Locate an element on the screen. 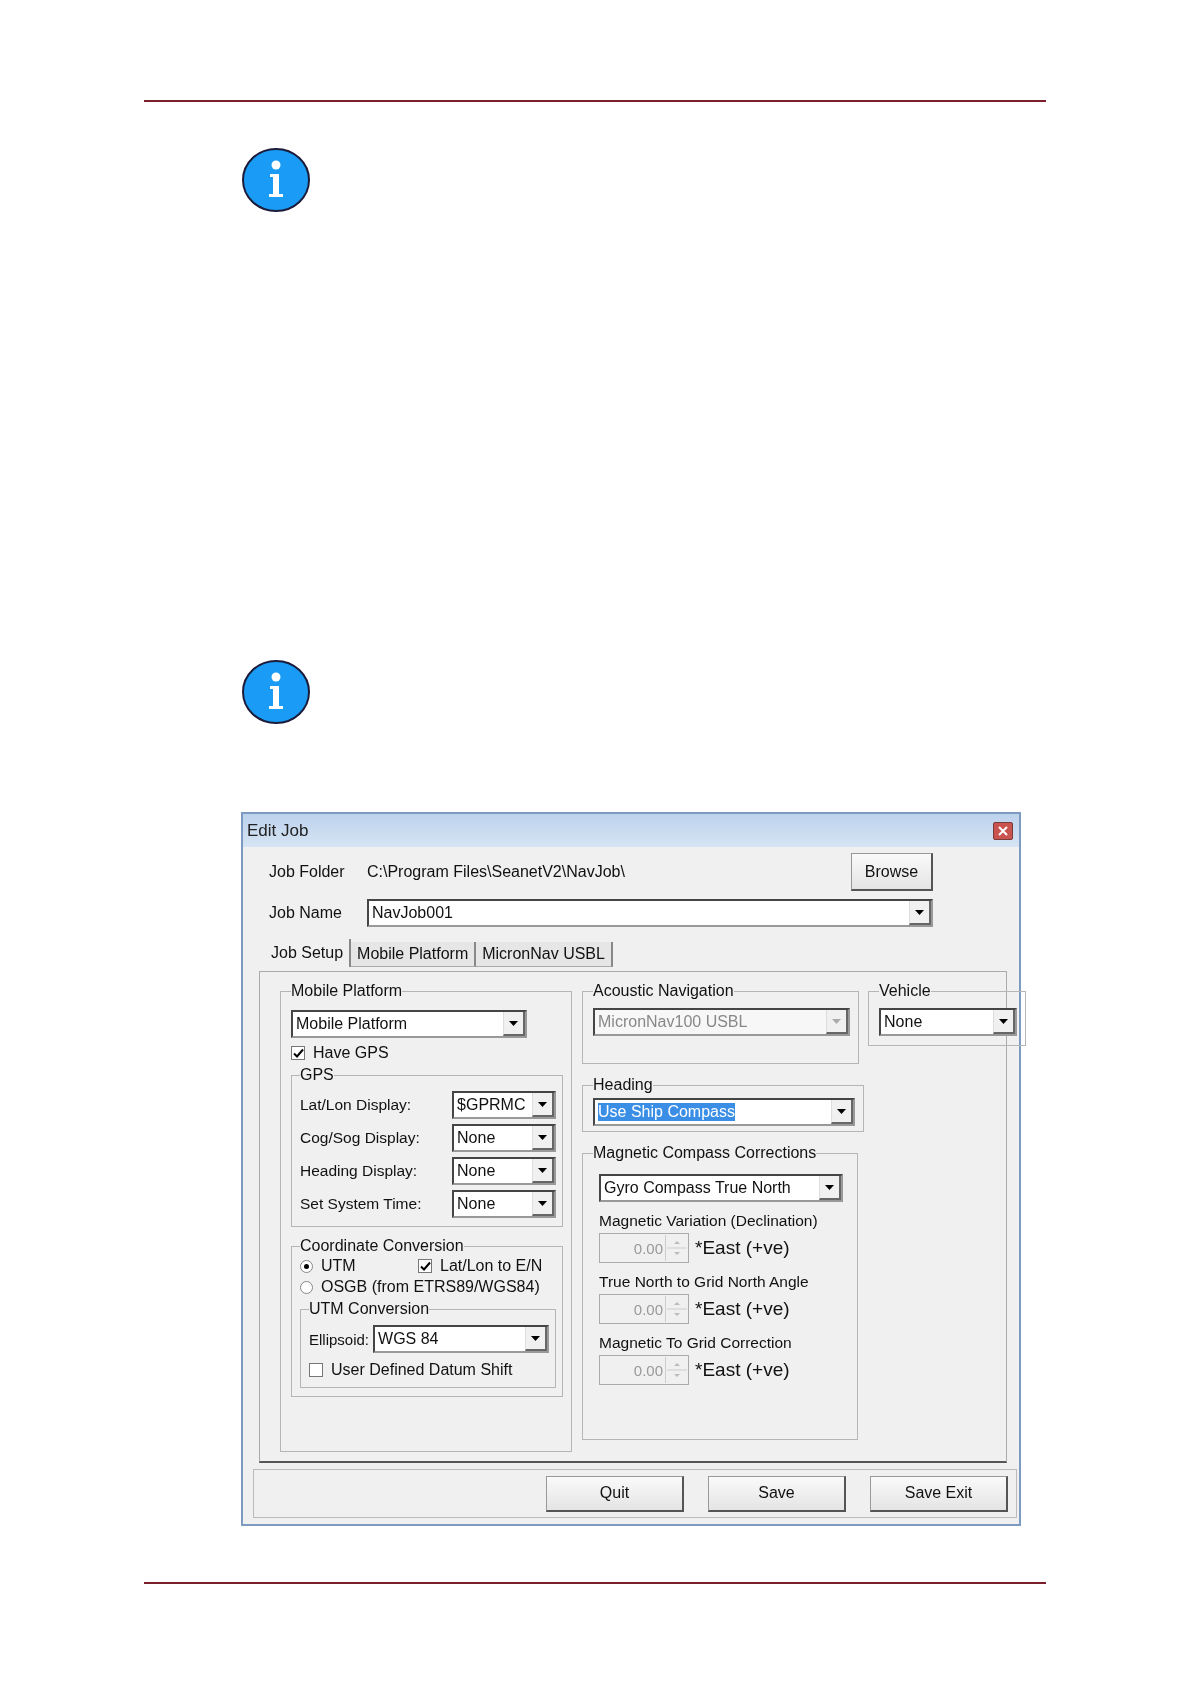 The width and height of the screenshot is (1191, 1684). group-title: Magnetic Compass Corrections is located at coordinates (705, 1153).